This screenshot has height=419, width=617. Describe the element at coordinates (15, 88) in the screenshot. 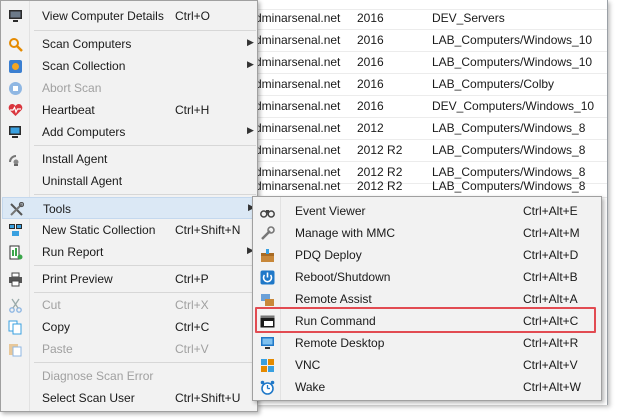

I see `stop-icon` at that location.